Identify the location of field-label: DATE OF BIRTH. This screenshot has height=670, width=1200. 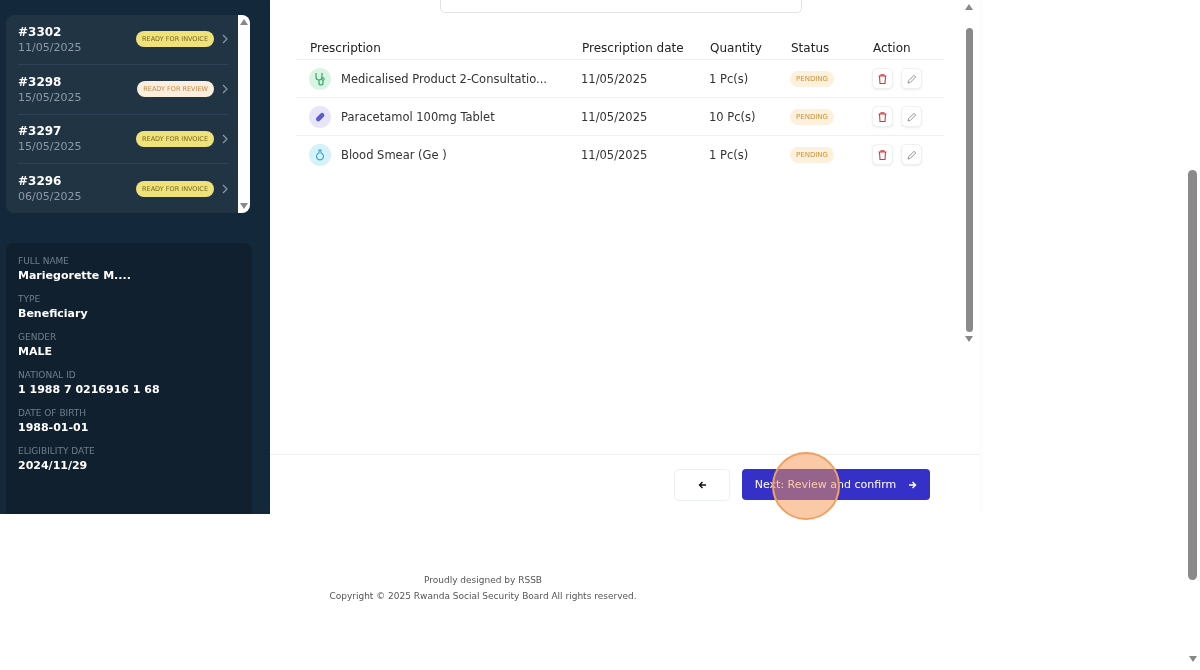
(53, 413).